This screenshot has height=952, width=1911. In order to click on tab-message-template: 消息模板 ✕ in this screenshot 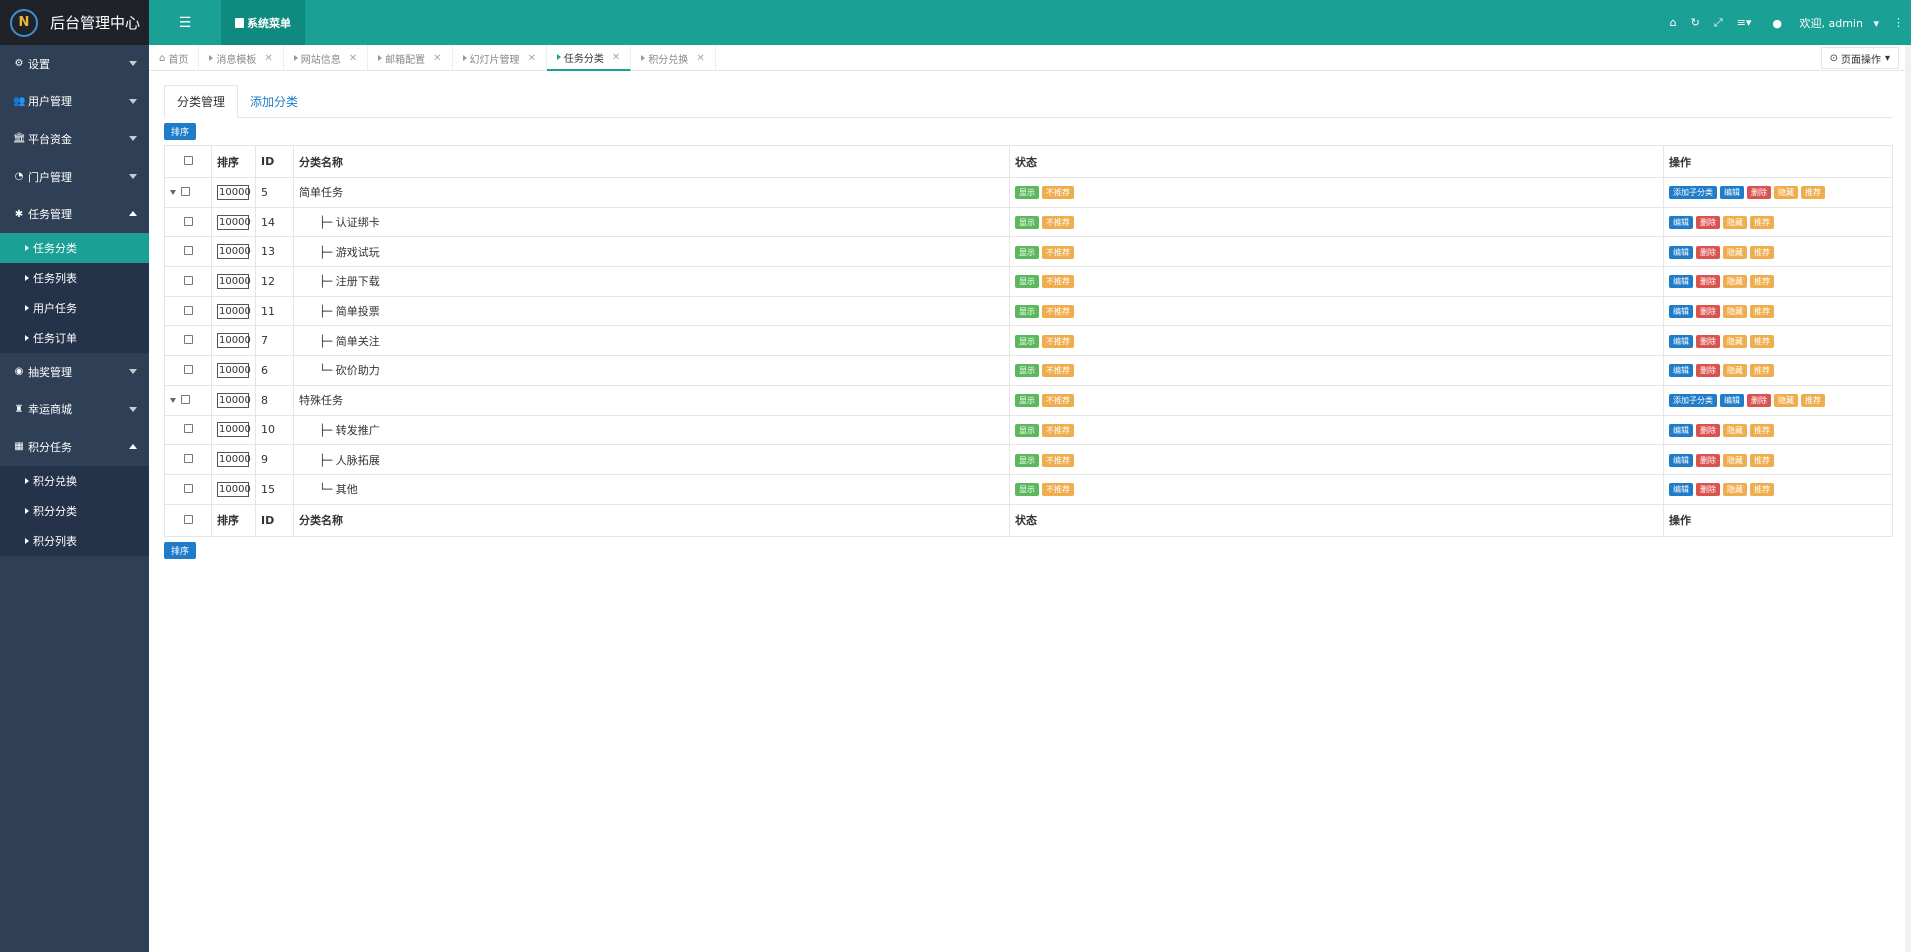, I will do `click(241, 58)`.